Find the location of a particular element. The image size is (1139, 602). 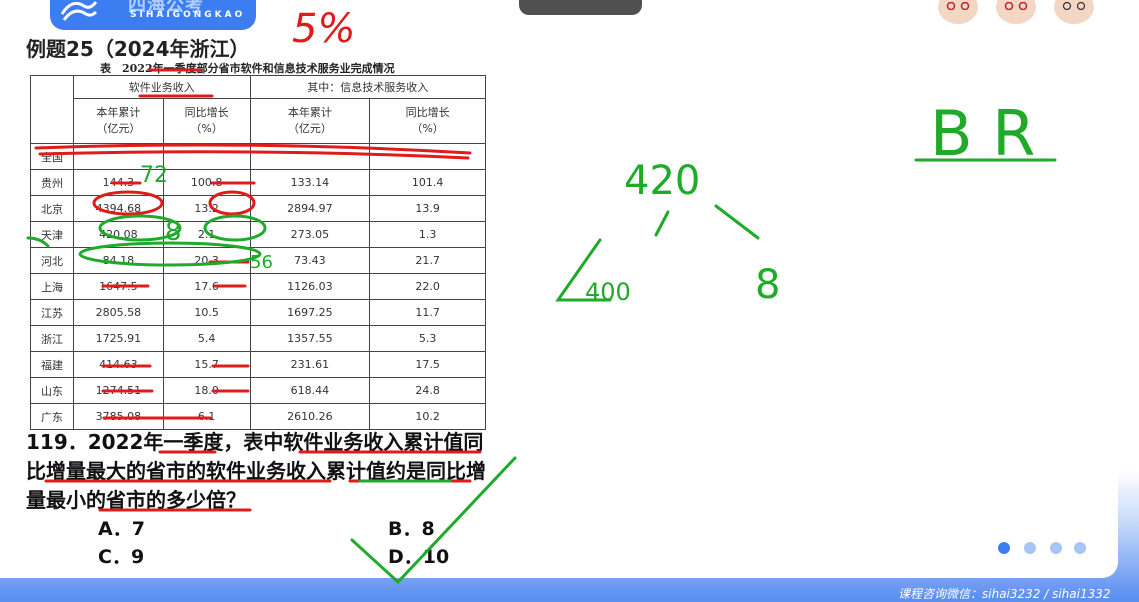

cell-v2: 13.2 is located at coordinates (206, 208).